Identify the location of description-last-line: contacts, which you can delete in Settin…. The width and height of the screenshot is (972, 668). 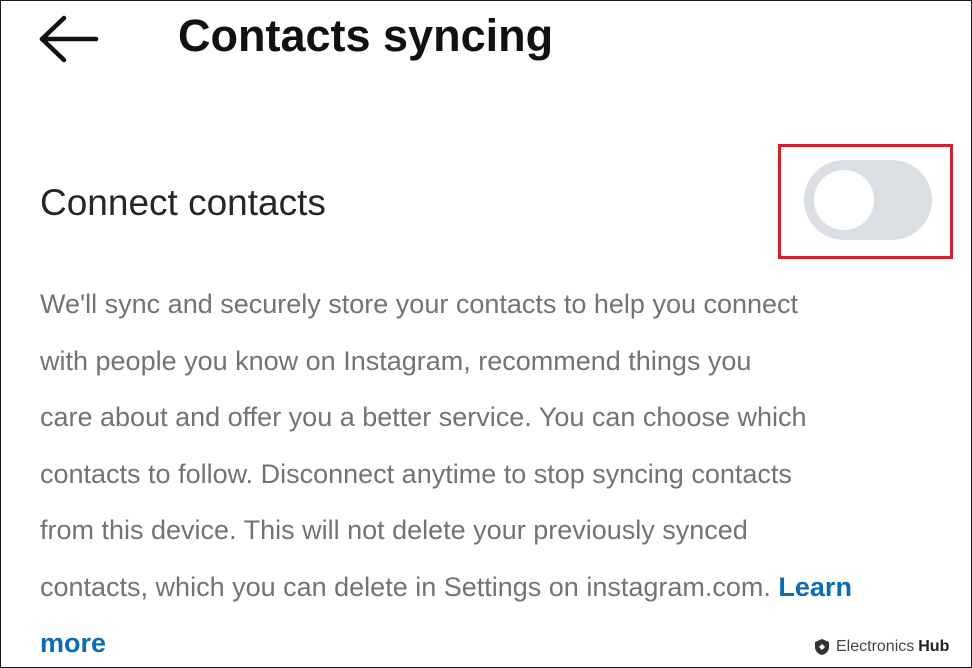
(490, 587).